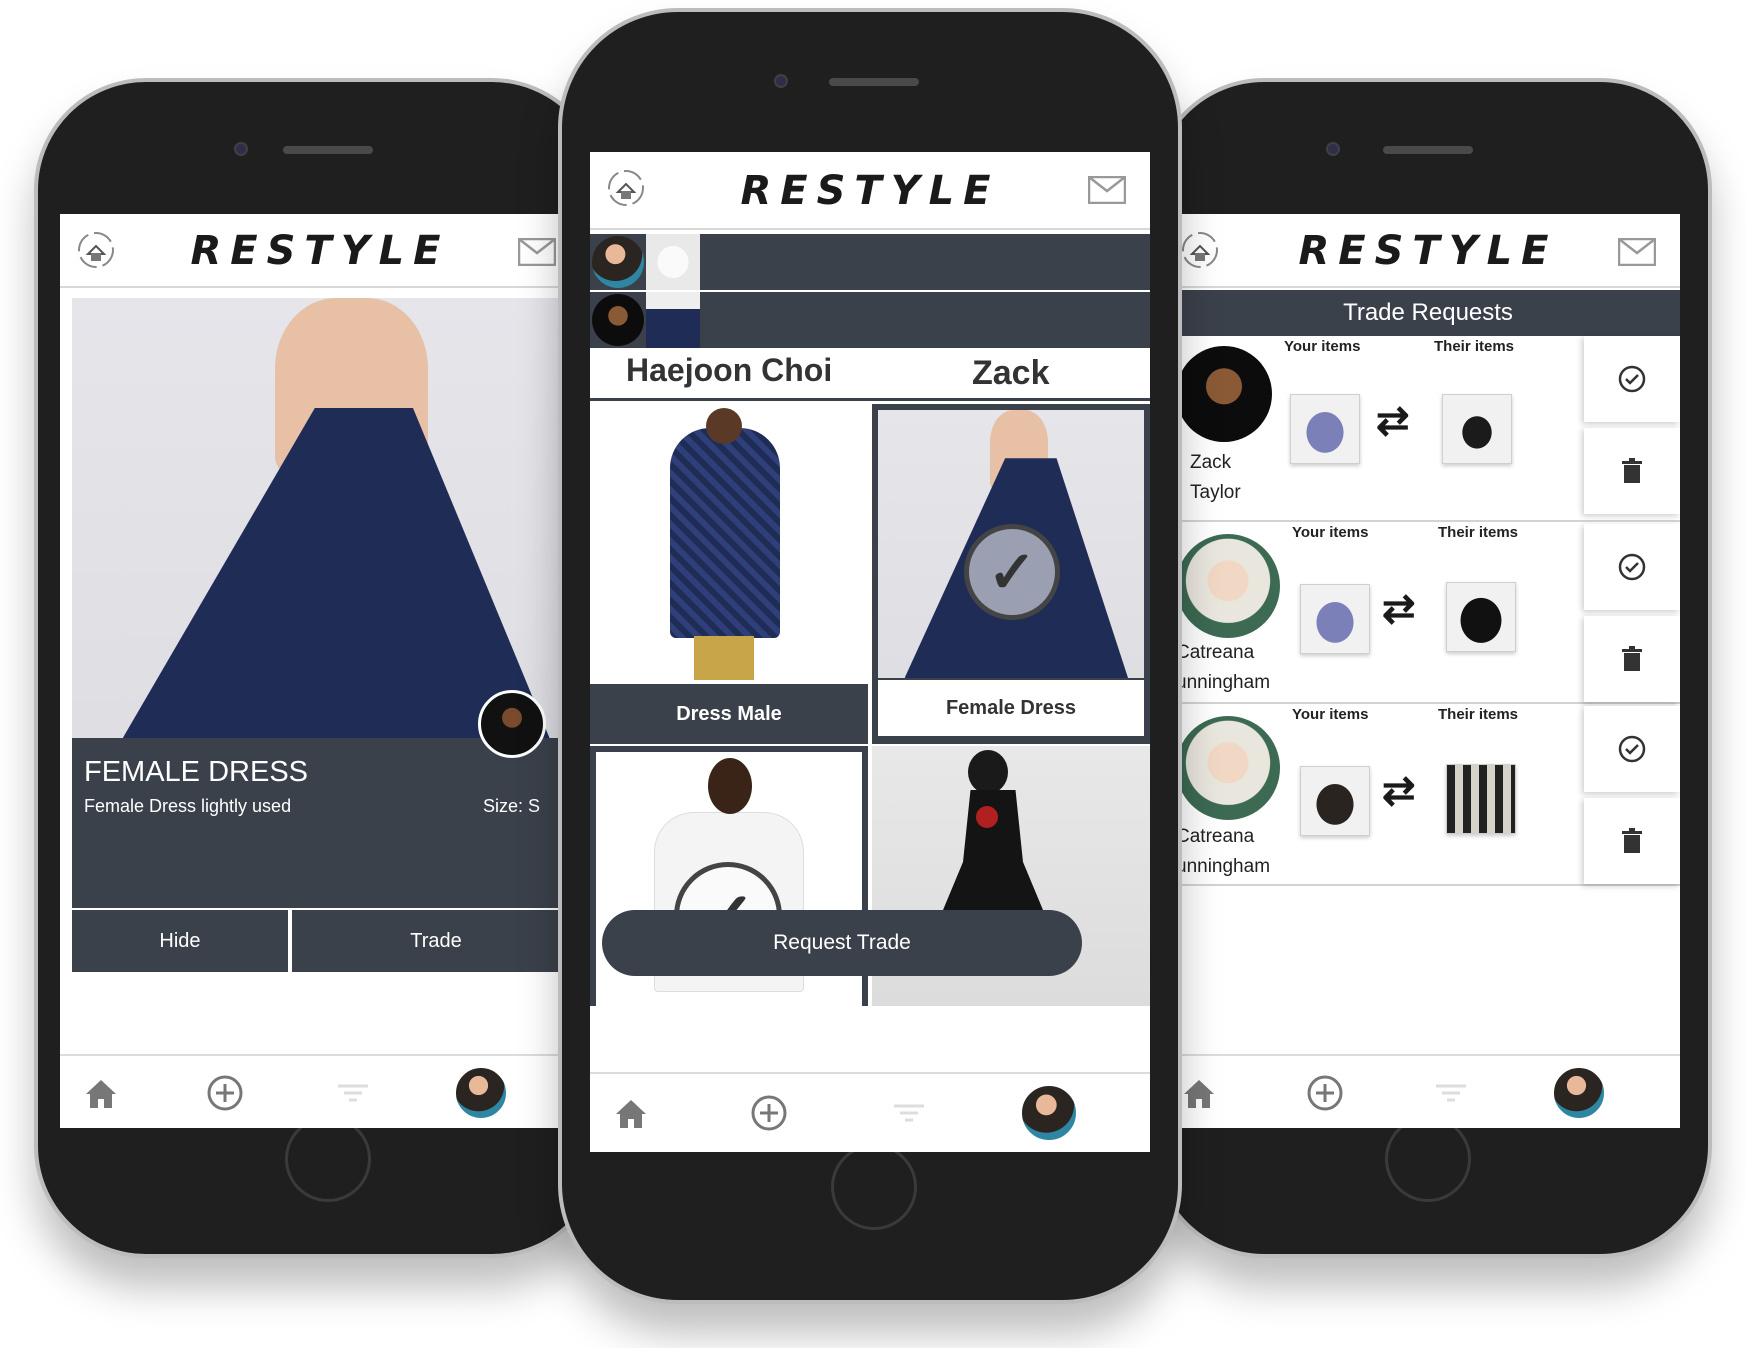  I want to click on user-right-name: Zack, so click(1011, 373).